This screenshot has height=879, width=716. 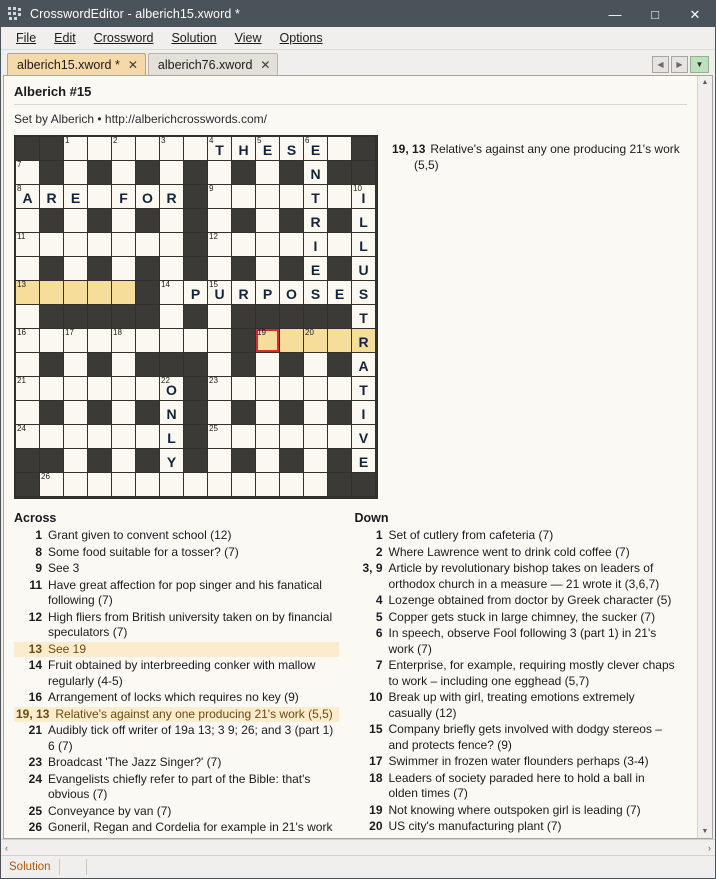 What do you see at coordinates (660, 64) in the screenshot?
I see `tab-prev-icon: ◀` at bounding box center [660, 64].